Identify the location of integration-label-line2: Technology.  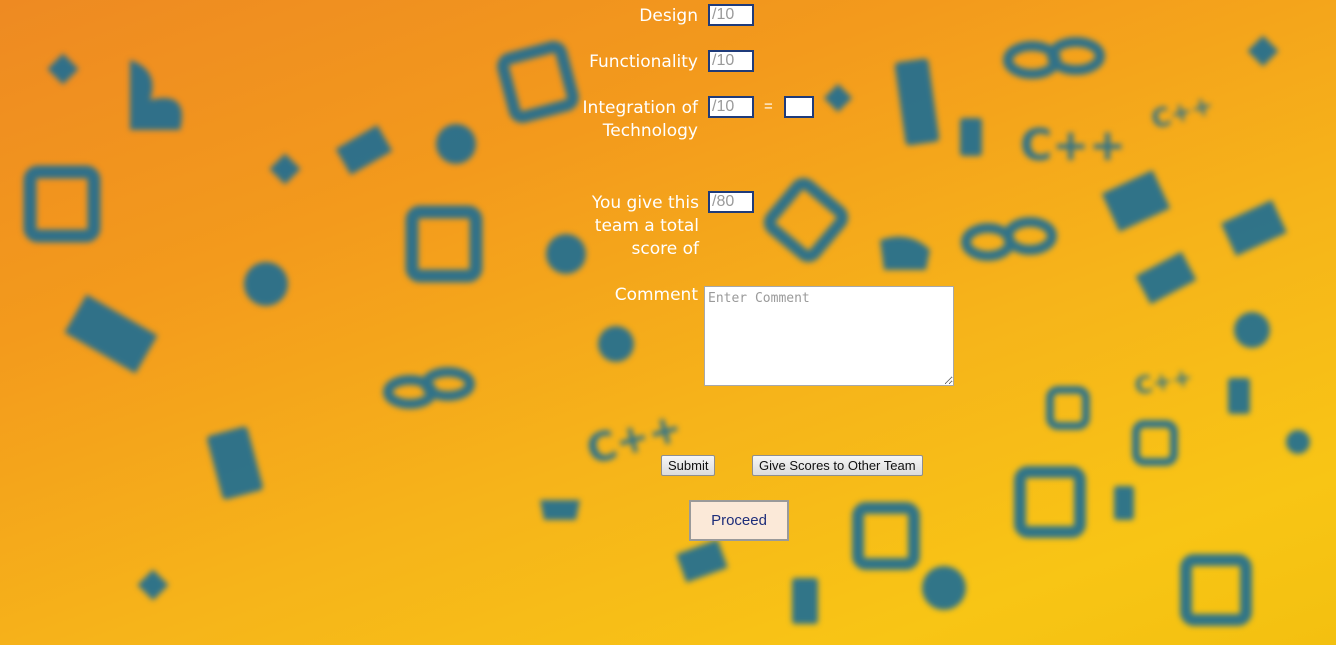
(650, 131).